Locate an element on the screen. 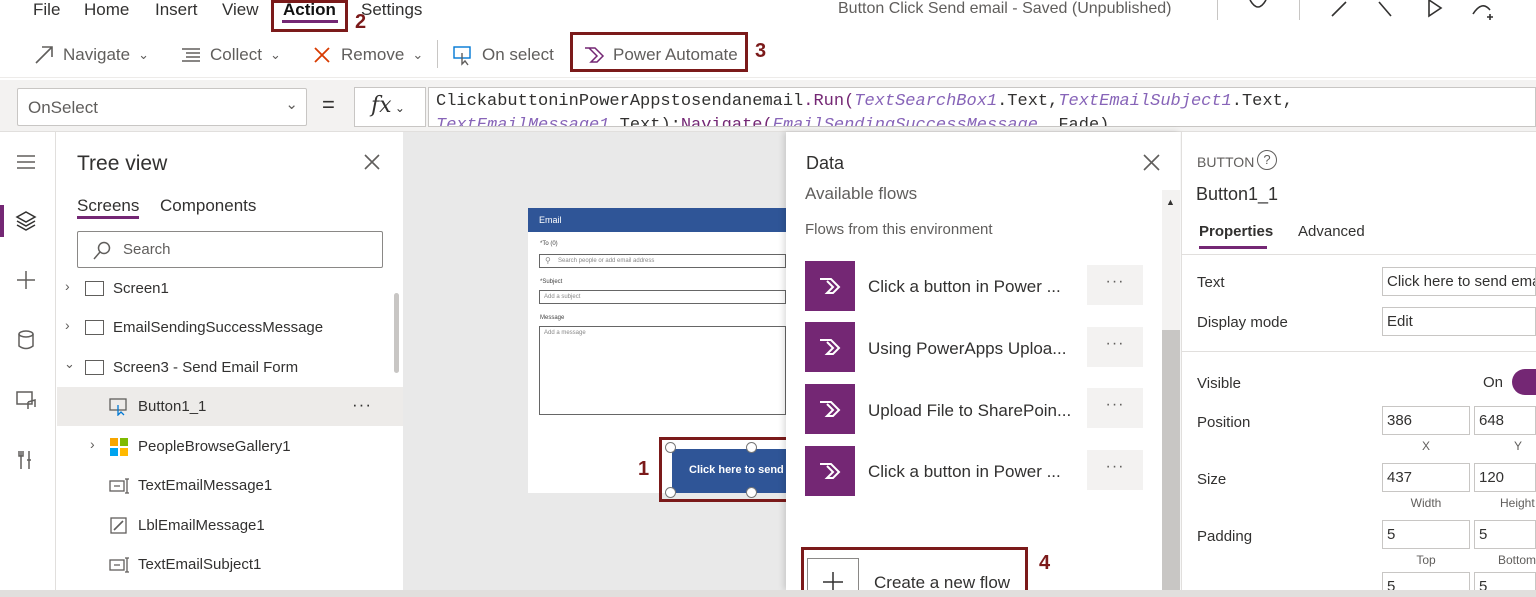 The height and width of the screenshot is (597, 1536). redo-icon is located at coordinates (1384, 9).